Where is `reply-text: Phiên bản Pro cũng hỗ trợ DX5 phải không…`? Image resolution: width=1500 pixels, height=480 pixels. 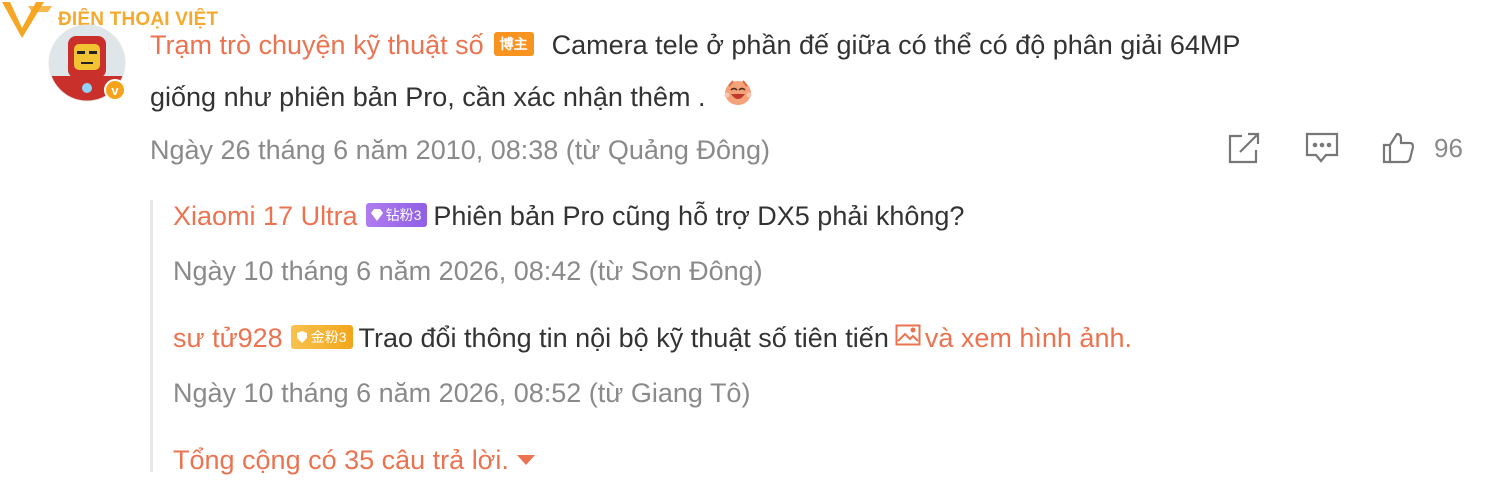
reply-text: Phiên bản Pro cũng hỗ trợ DX5 phải không… is located at coordinates (699, 216).